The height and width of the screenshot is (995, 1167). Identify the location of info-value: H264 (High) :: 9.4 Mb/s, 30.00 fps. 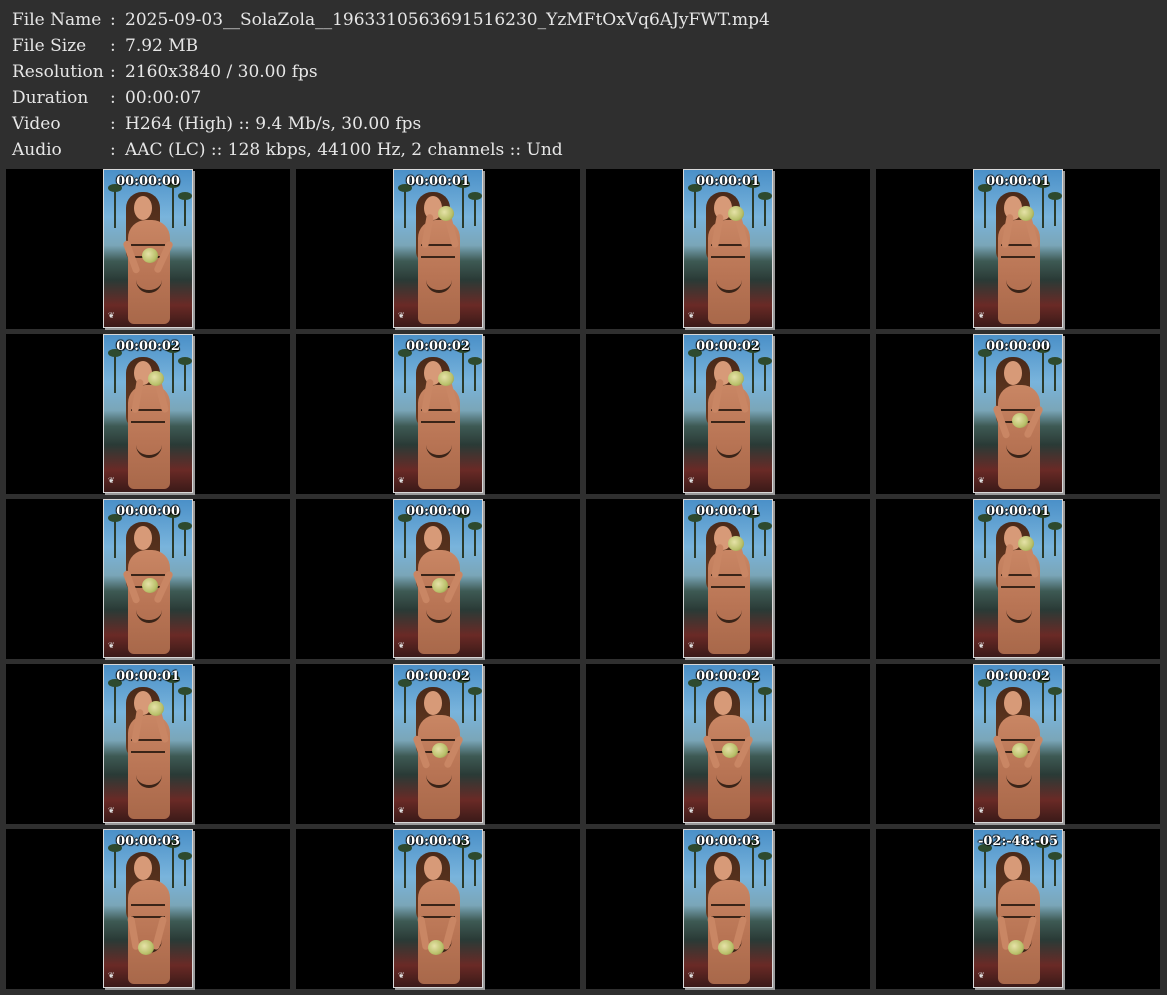
(273, 124).